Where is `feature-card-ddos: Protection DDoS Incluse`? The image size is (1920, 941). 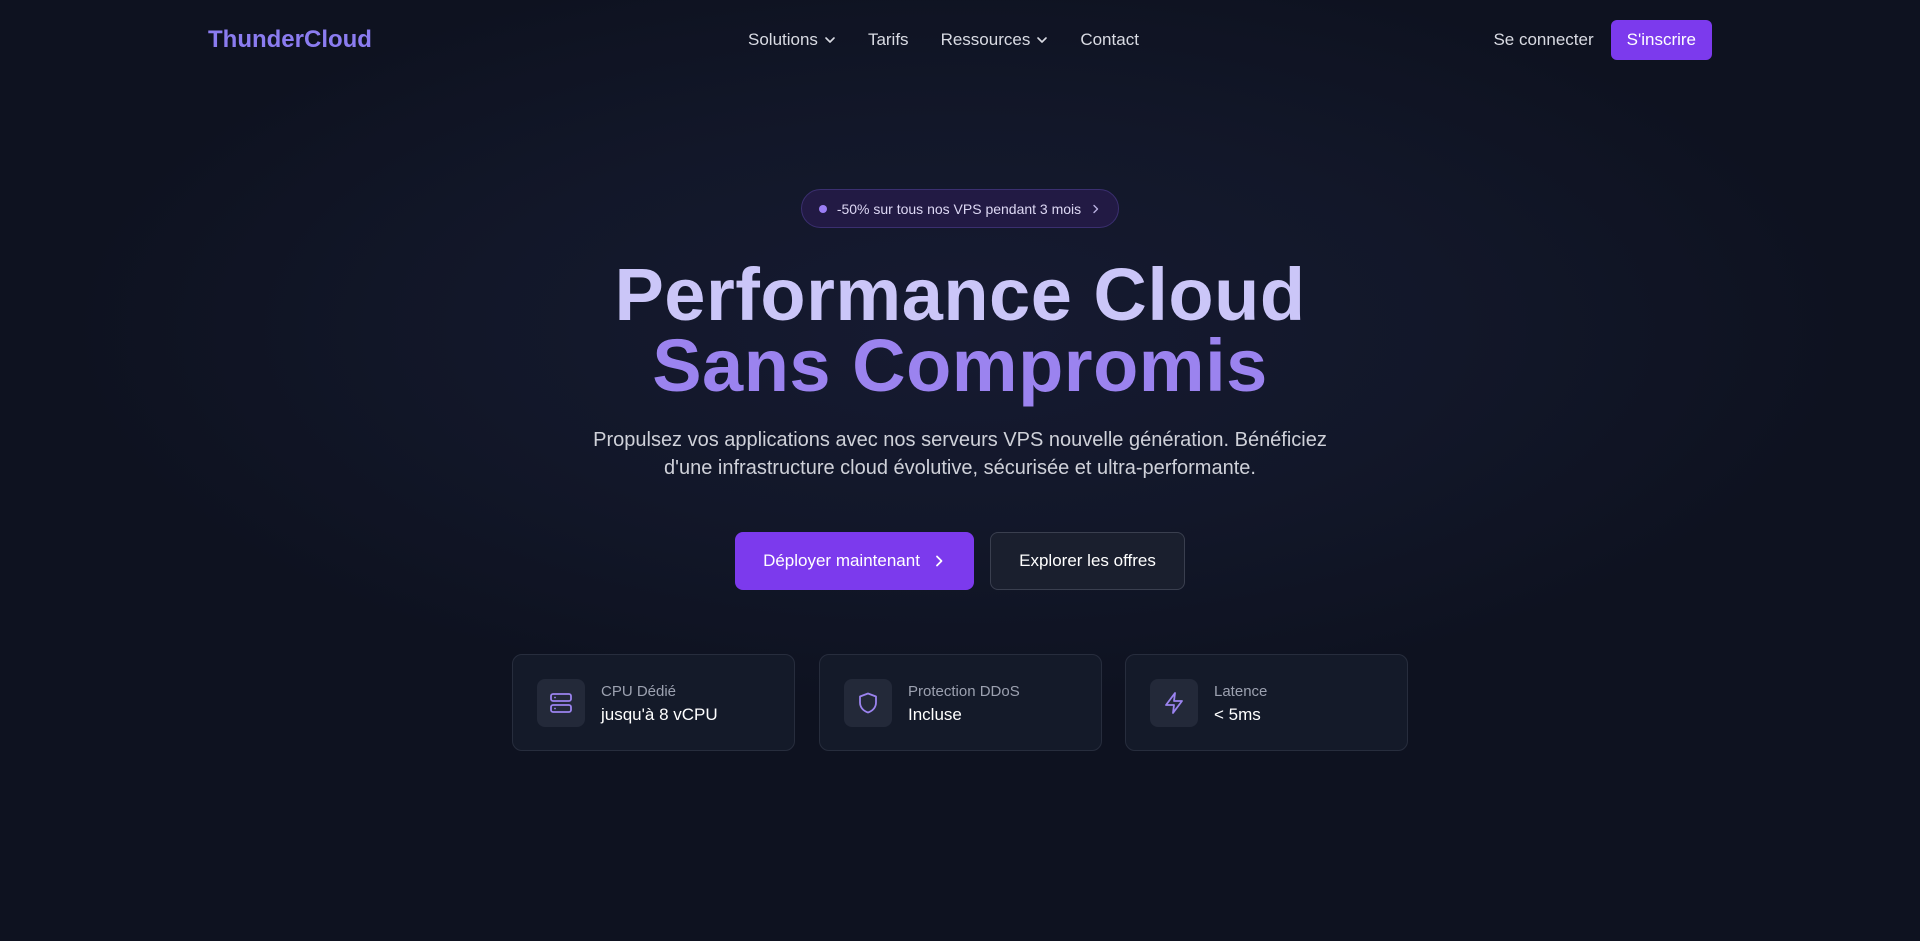 feature-card-ddos: Protection DDoS Incluse is located at coordinates (960, 702).